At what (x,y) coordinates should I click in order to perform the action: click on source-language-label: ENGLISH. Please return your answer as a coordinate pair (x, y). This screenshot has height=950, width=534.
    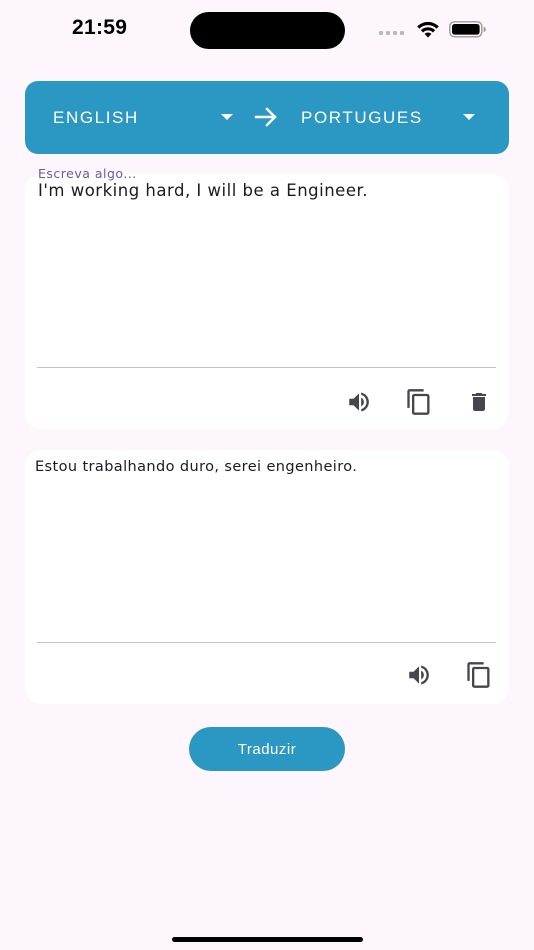
    Looking at the image, I should click on (96, 117).